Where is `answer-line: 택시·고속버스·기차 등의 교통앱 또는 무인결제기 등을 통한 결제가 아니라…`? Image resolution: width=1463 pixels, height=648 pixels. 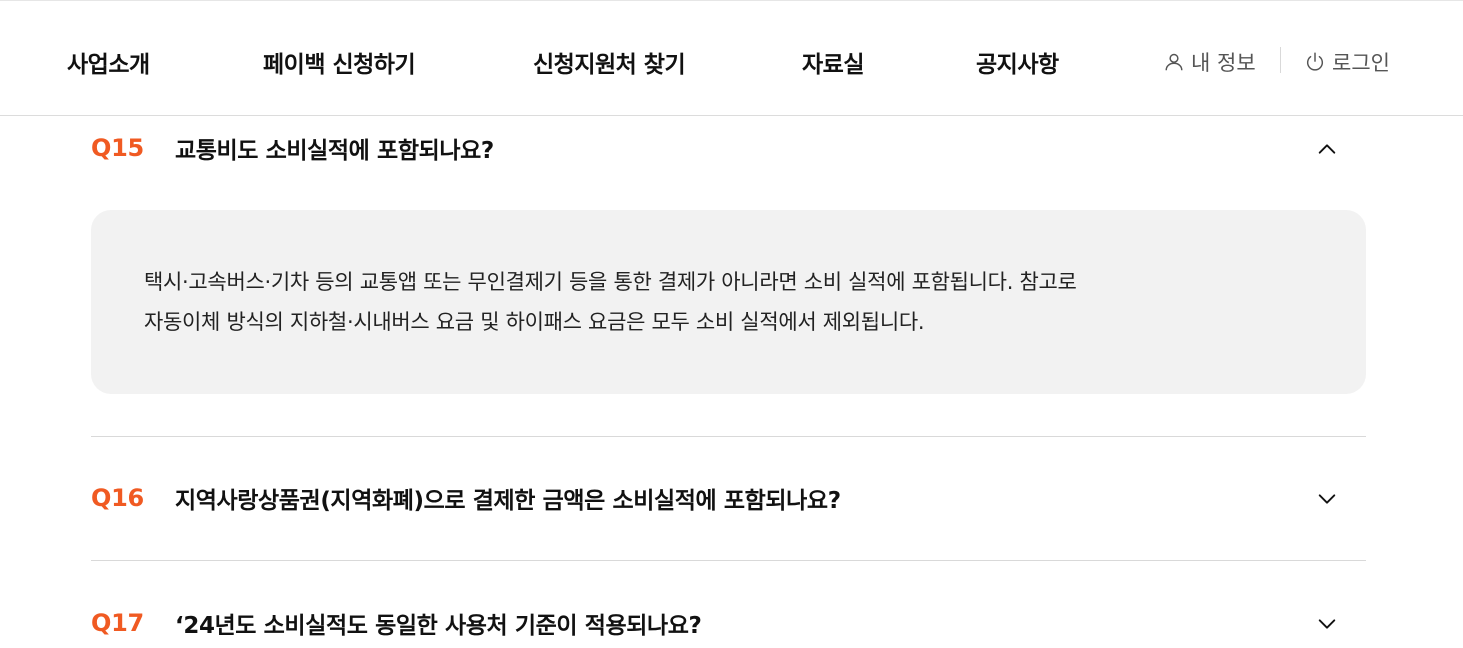 answer-line: 택시·고속버스·기차 등의 교통앱 또는 무인결제기 등을 통한 결제가 아니라… is located at coordinates (610, 282).